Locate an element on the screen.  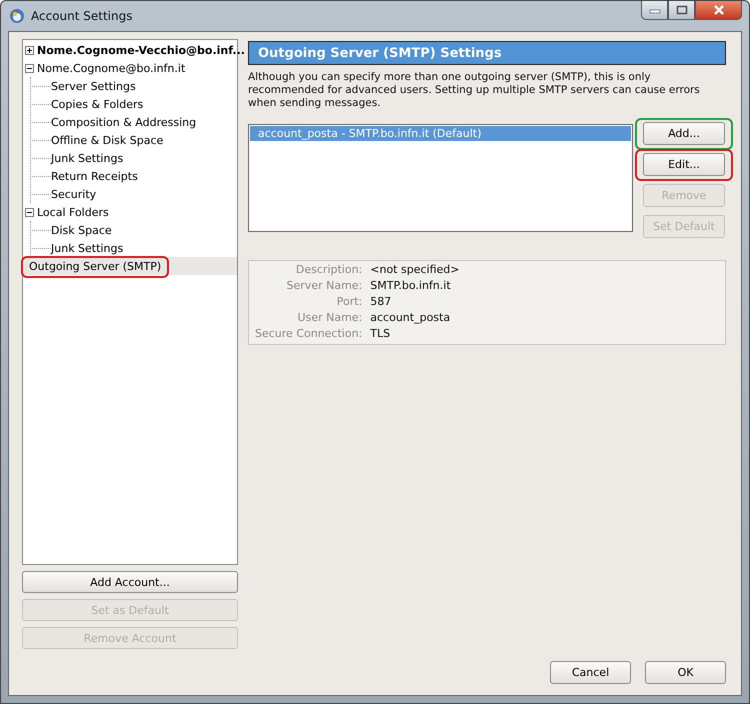
tree-item: Return Receipts is located at coordinates (94, 176).